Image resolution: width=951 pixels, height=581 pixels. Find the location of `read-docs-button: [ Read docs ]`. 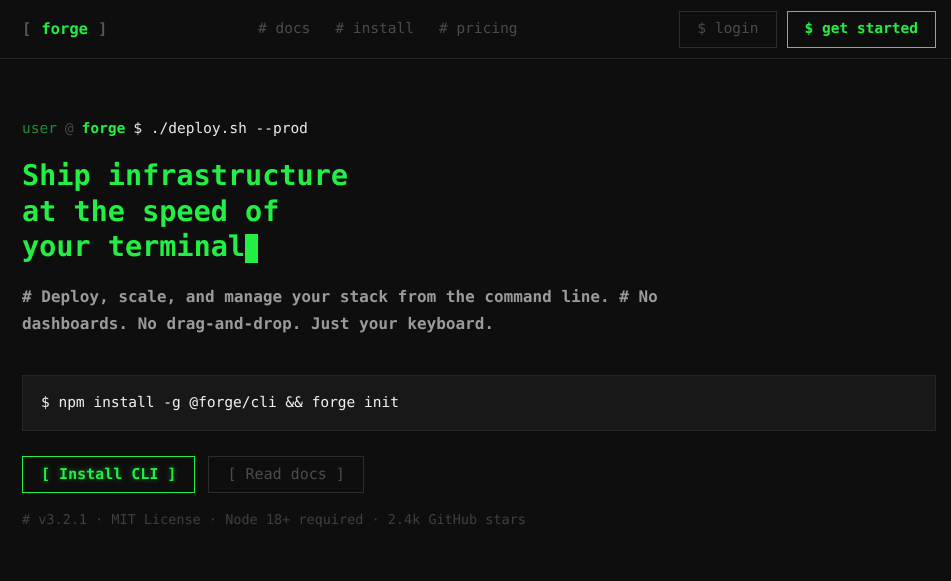

read-docs-button: [ Read docs ] is located at coordinates (286, 474).